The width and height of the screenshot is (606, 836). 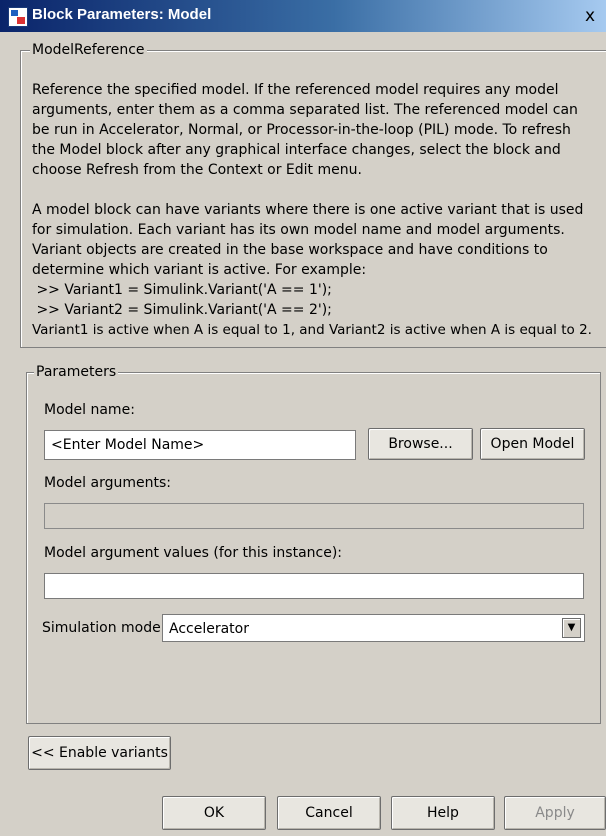 What do you see at coordinates (590, 16) in the screenshot?
I see `close-button: x` at bounding box center [590, 16].